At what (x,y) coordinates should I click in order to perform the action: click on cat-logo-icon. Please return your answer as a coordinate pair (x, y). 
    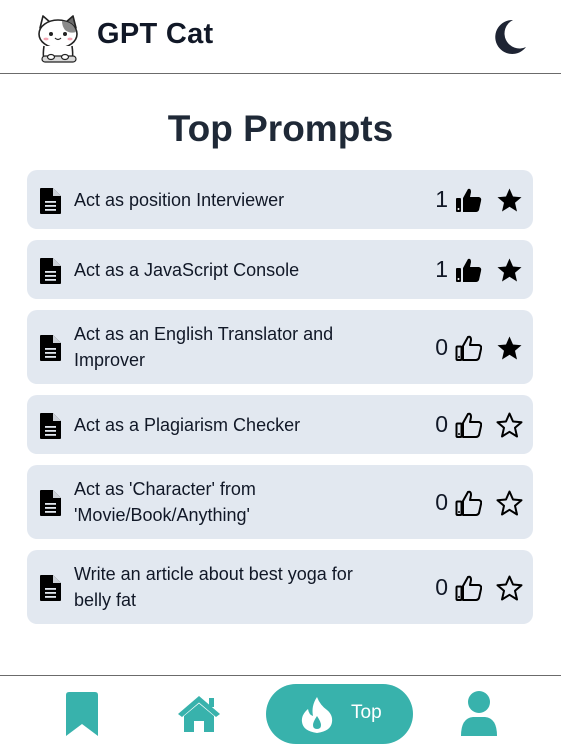
    Looking at the image, I should click on (58, 39).